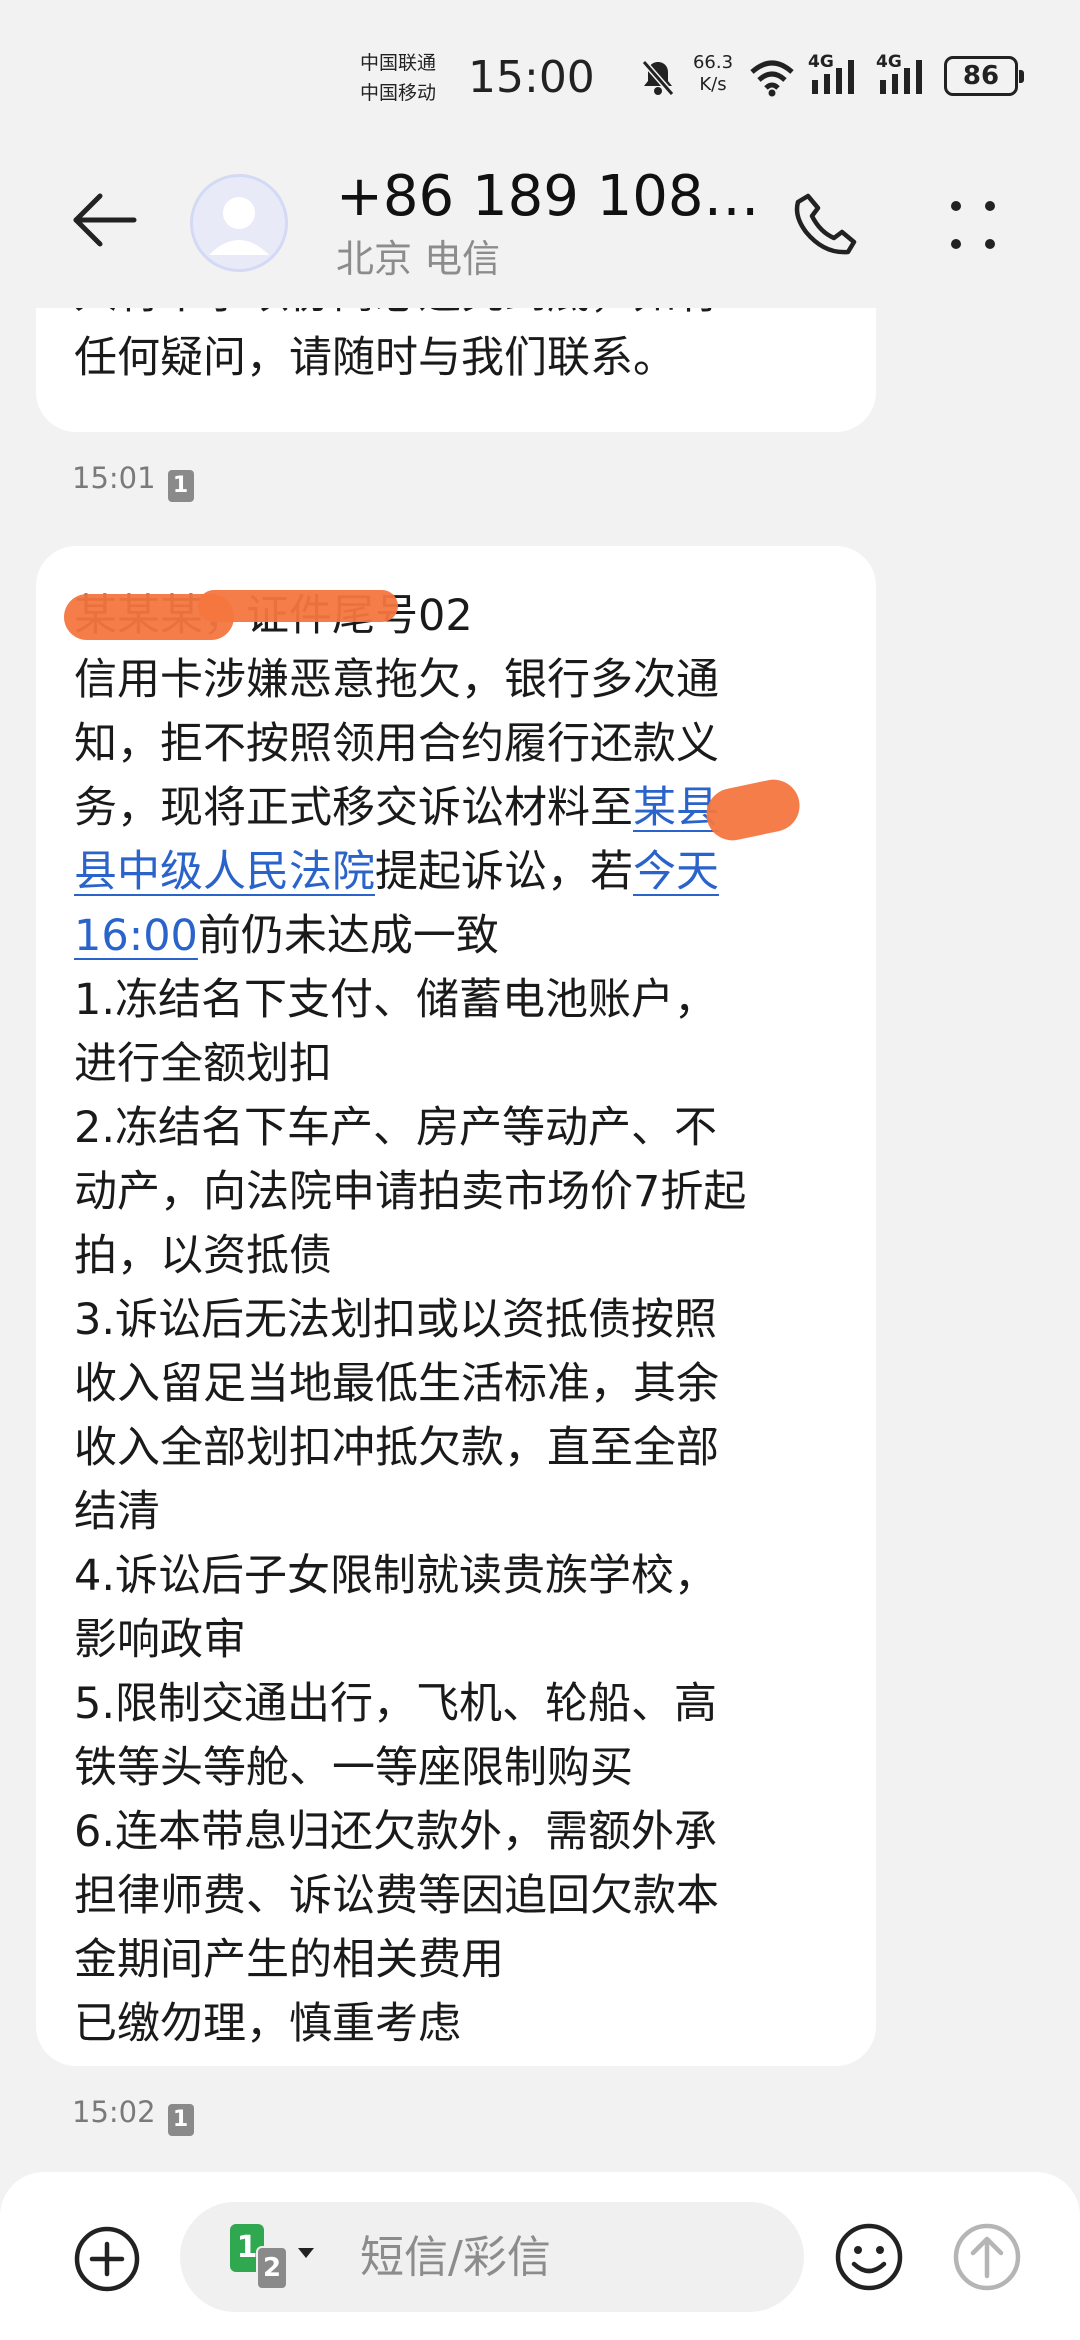  I want to click on send-icon, so click(987, 2257).